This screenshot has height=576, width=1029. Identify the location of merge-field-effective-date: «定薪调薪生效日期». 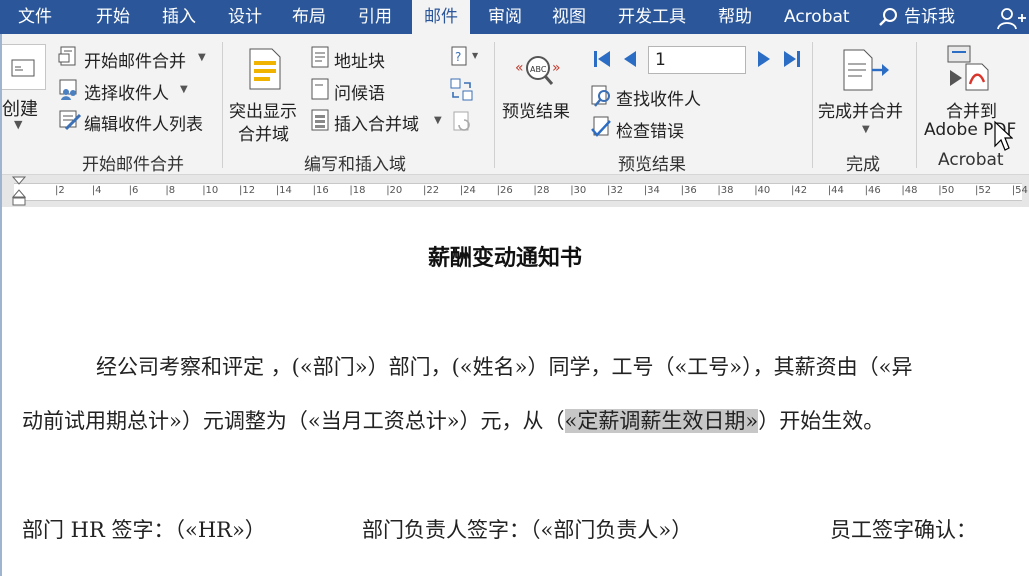
(661, 421).